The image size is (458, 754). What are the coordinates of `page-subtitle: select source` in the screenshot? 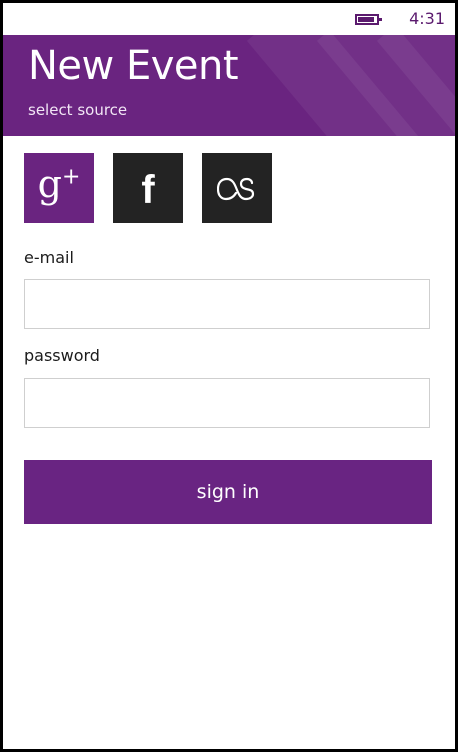 It's located at (78, 110).